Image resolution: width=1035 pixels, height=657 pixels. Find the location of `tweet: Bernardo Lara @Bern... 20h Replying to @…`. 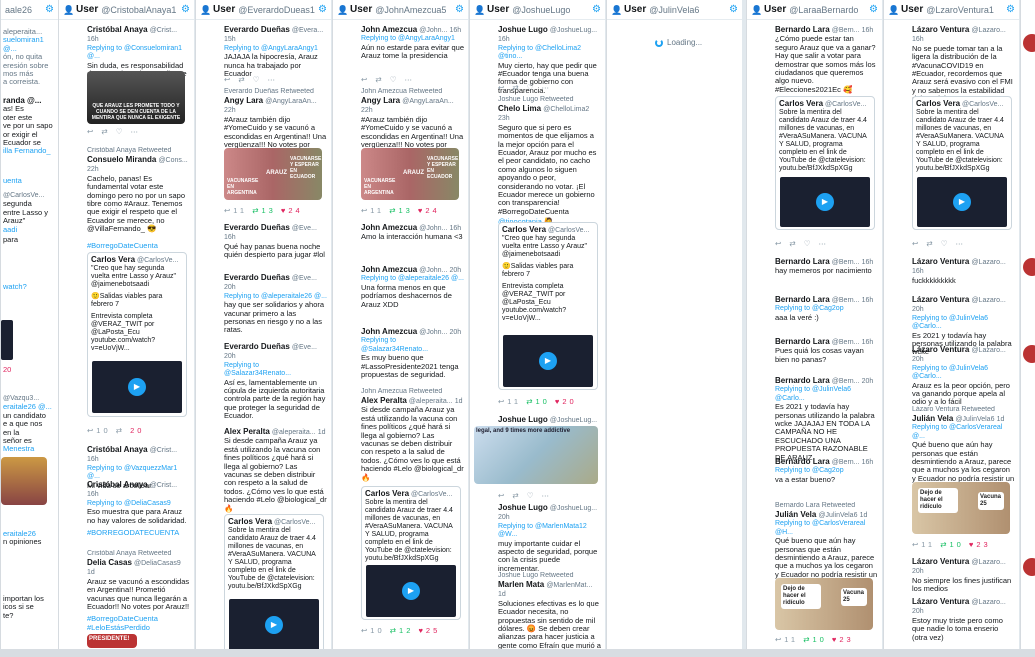

tweet: Bernardo Lara @Bern... 20h Replying to @… is located at coordinates (814, 419).